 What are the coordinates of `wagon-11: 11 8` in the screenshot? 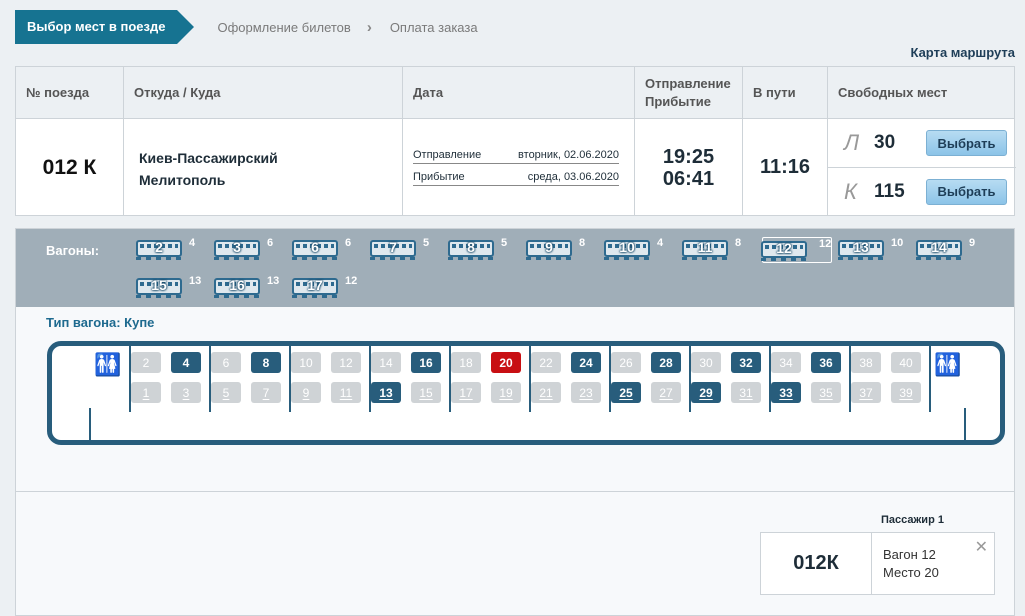 It's located at (718, 250).